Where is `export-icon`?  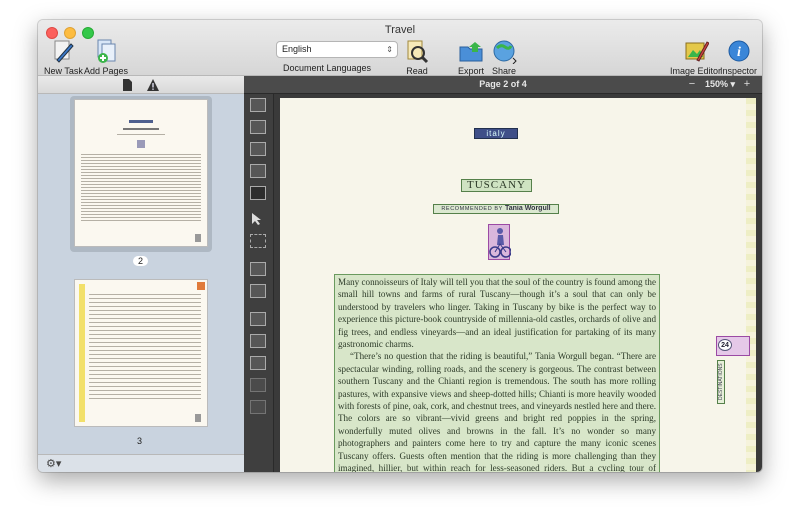 export-icon is located at coordinates (471, 51).